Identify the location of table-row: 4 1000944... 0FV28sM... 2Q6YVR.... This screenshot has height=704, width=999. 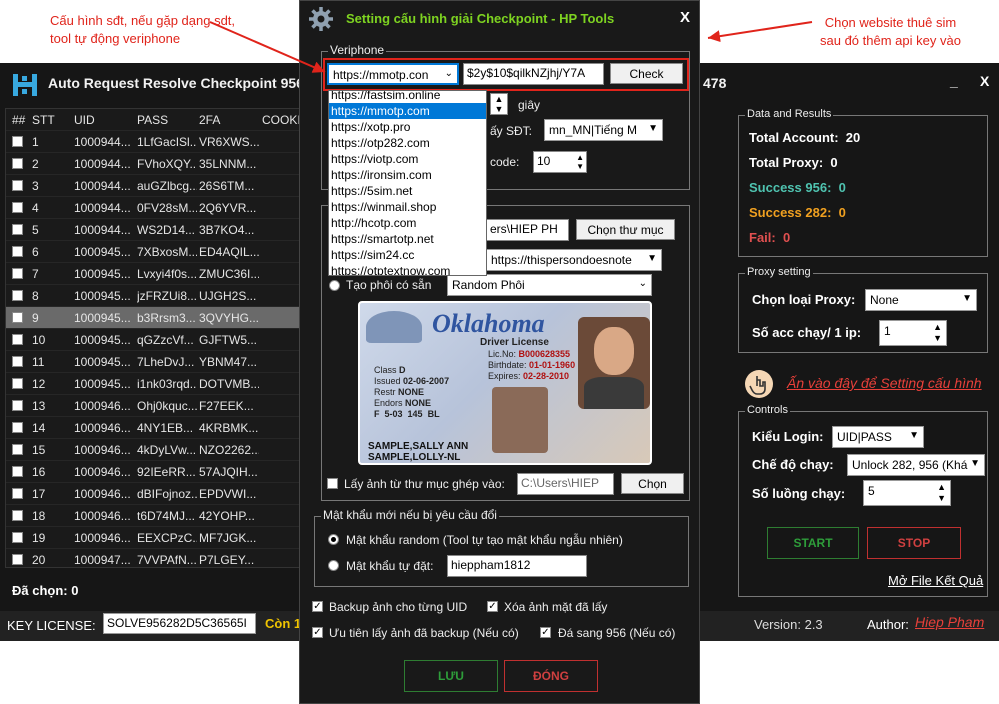
(155, 207).